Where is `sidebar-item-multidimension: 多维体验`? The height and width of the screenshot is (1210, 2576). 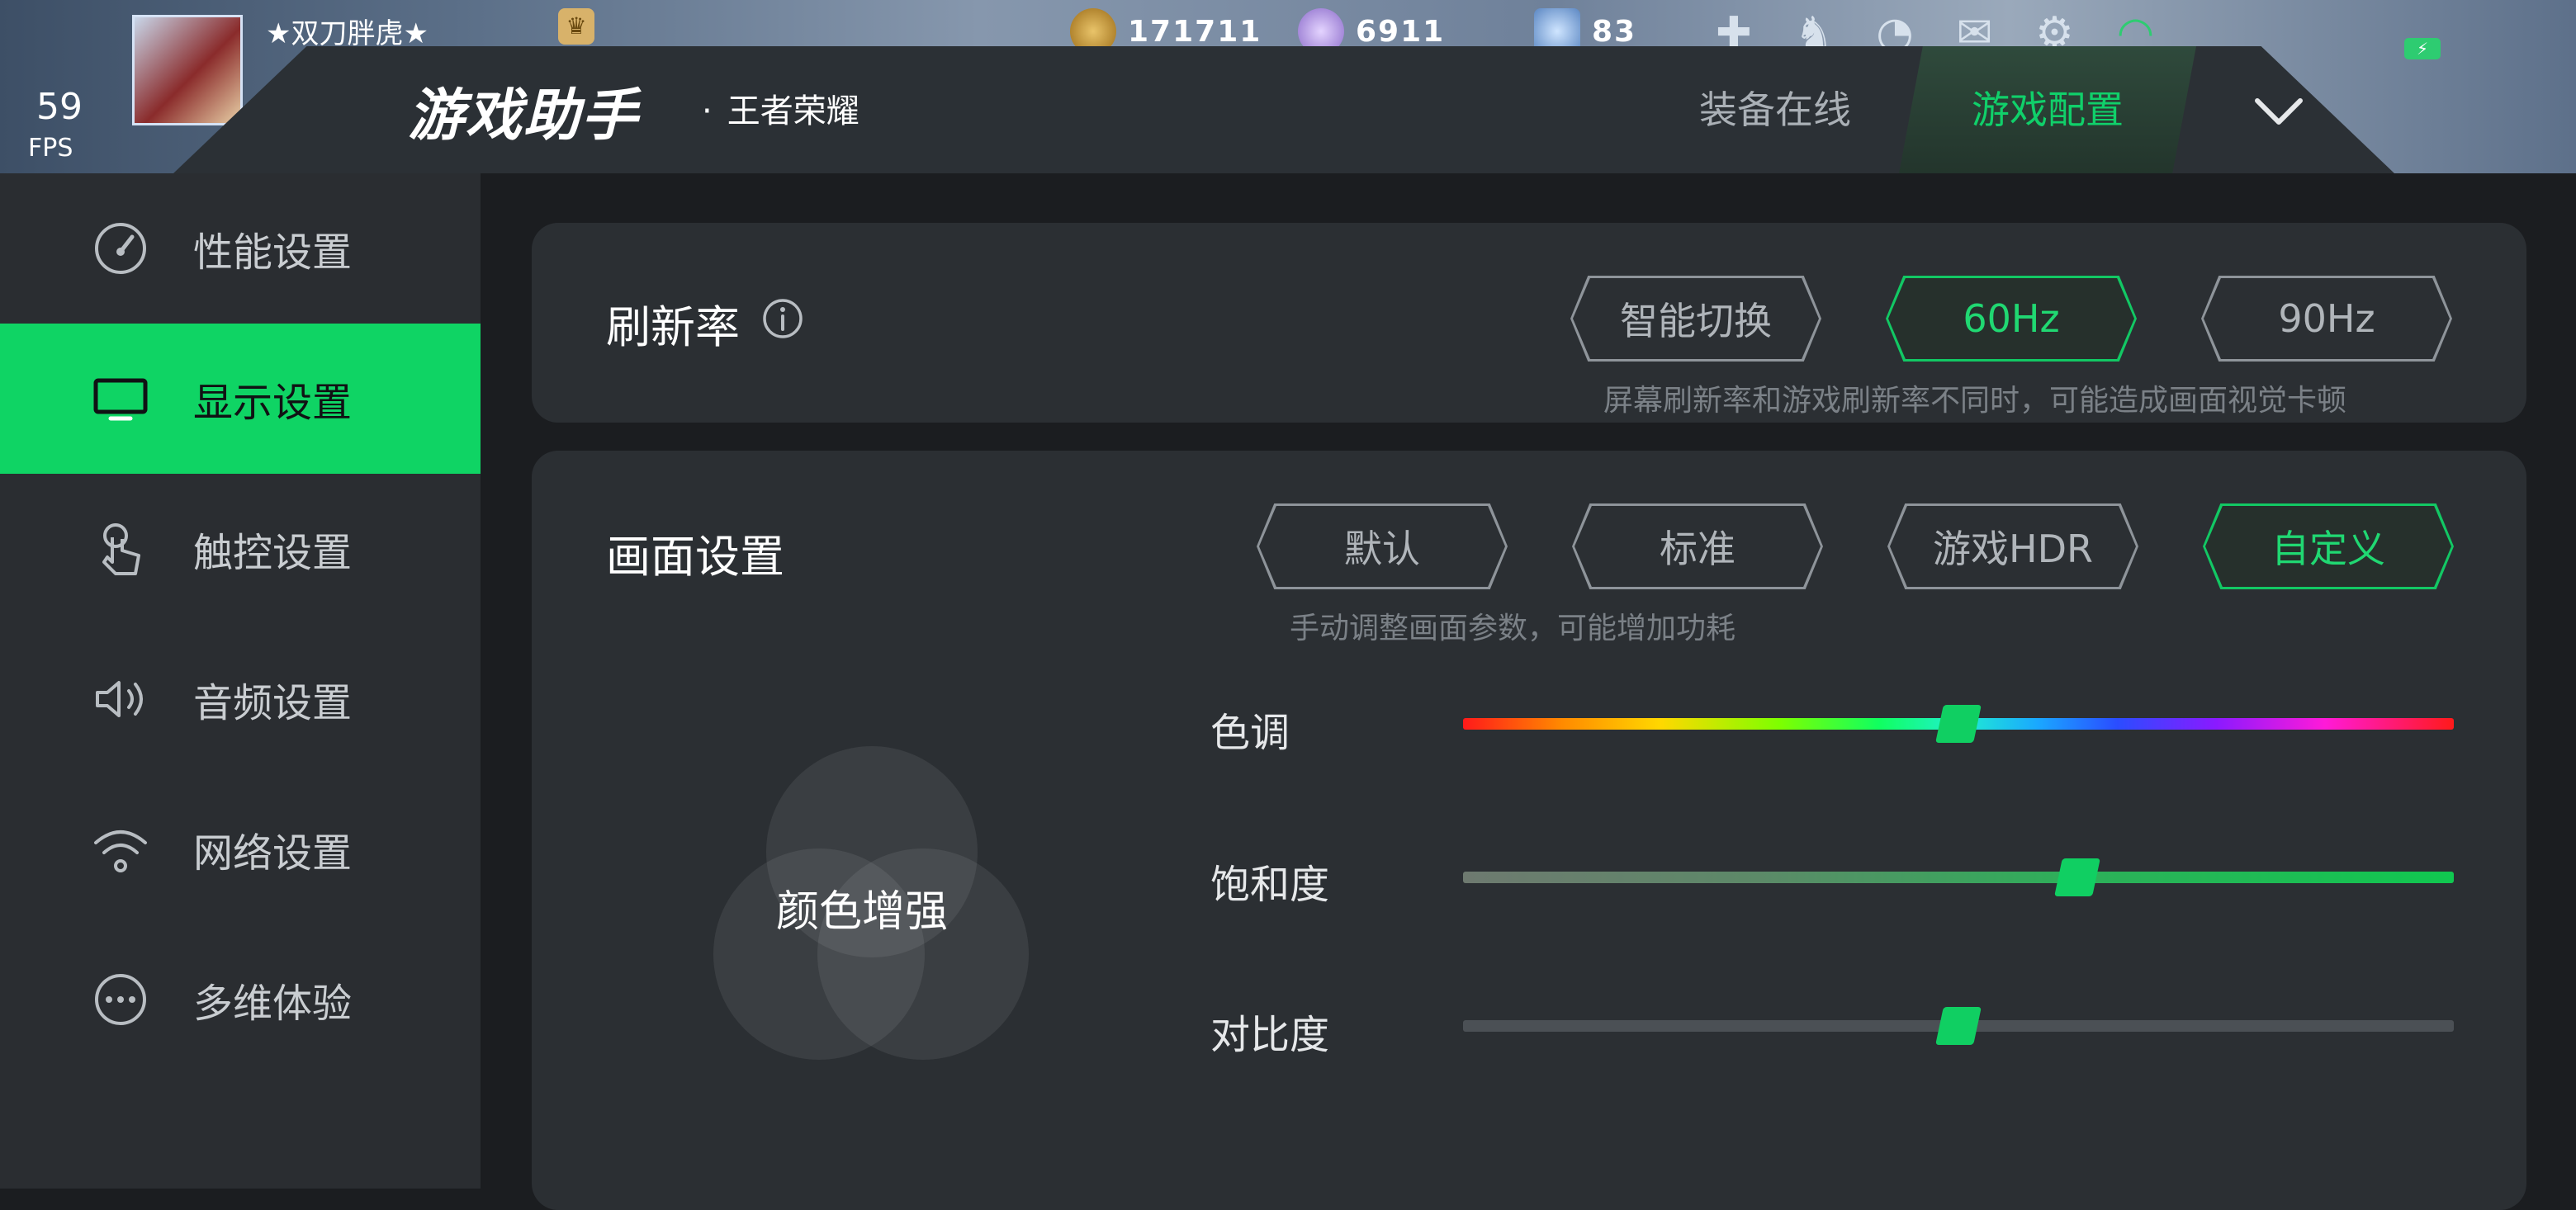
sidebar-item-multidimension: 多维体验 is located at coordinates (240, 999).